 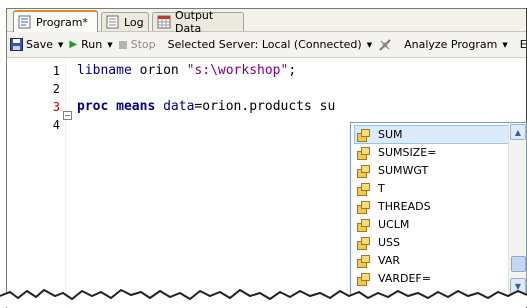 I want to click on autocomplete-item-label: SUMWGT, so click(x=403, y=170).